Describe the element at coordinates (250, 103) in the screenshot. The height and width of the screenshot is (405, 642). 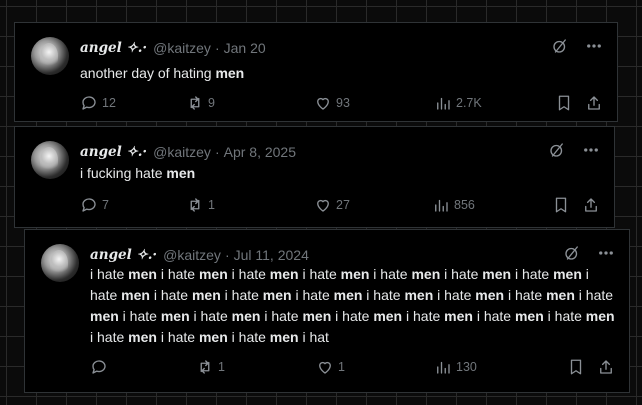
I see `repost-button: 9` at that location.